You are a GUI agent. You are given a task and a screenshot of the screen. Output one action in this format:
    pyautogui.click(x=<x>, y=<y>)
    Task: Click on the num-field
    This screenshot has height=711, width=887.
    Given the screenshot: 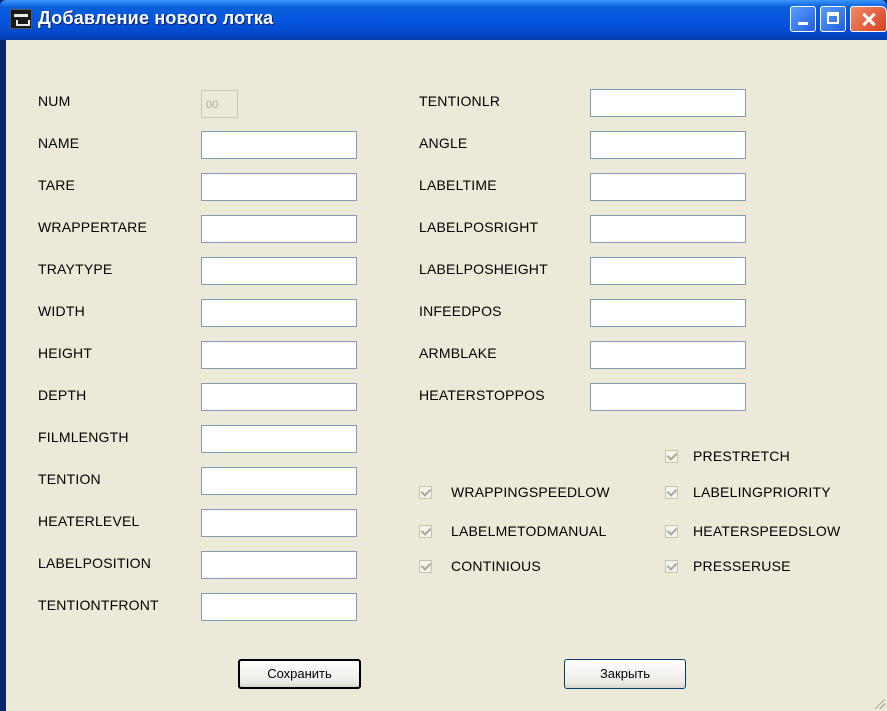 What is the action you would take?
    pyautogui.click(x=219, y=104)
    